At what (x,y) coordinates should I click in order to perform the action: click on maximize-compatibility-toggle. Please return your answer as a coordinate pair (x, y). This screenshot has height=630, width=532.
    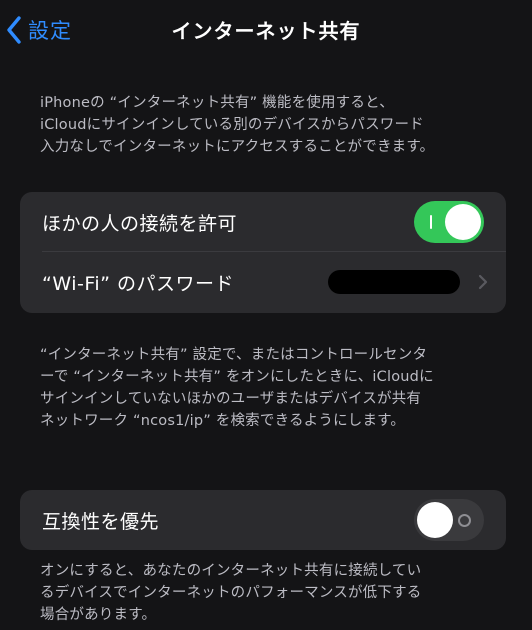
    Looking at the image, I should click on (449, 520).